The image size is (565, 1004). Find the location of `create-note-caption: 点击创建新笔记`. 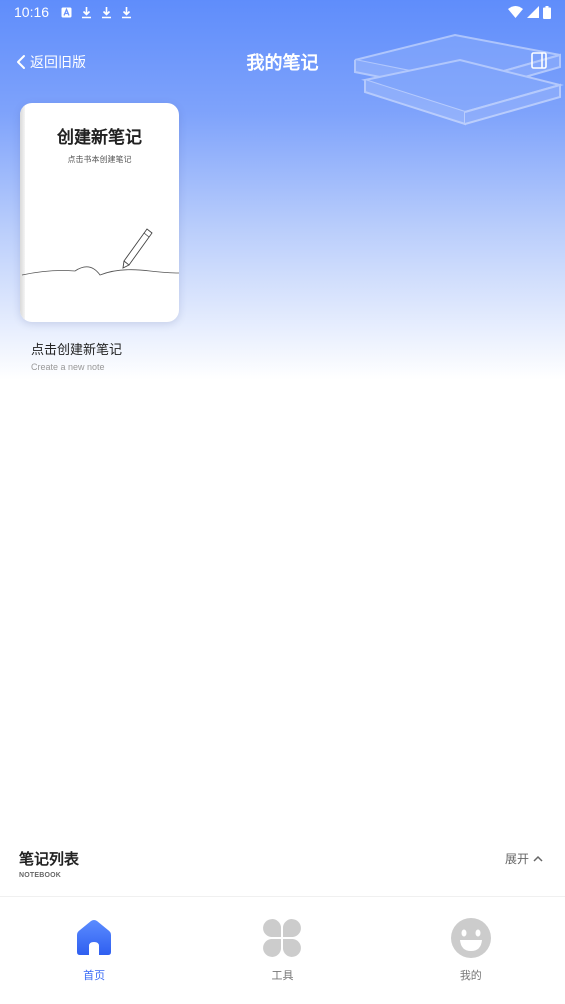

create-note-caption: 点击创建新笔记 is located at coordinates (76, 348).